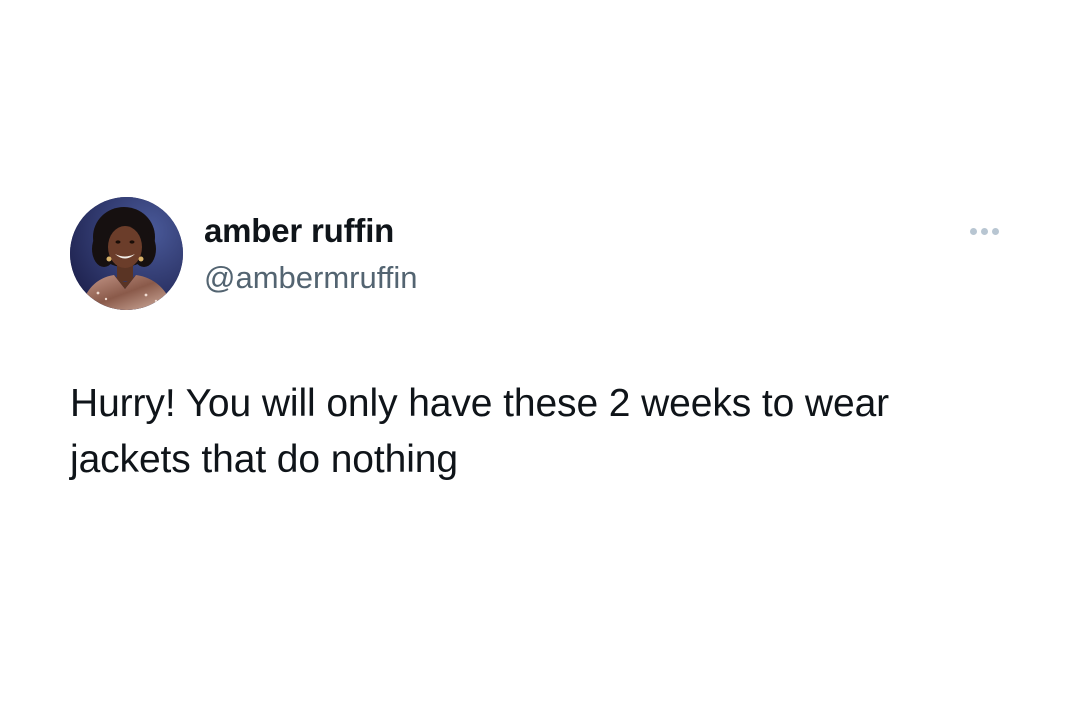  I want to click on more-options-button, so click(984, 231).